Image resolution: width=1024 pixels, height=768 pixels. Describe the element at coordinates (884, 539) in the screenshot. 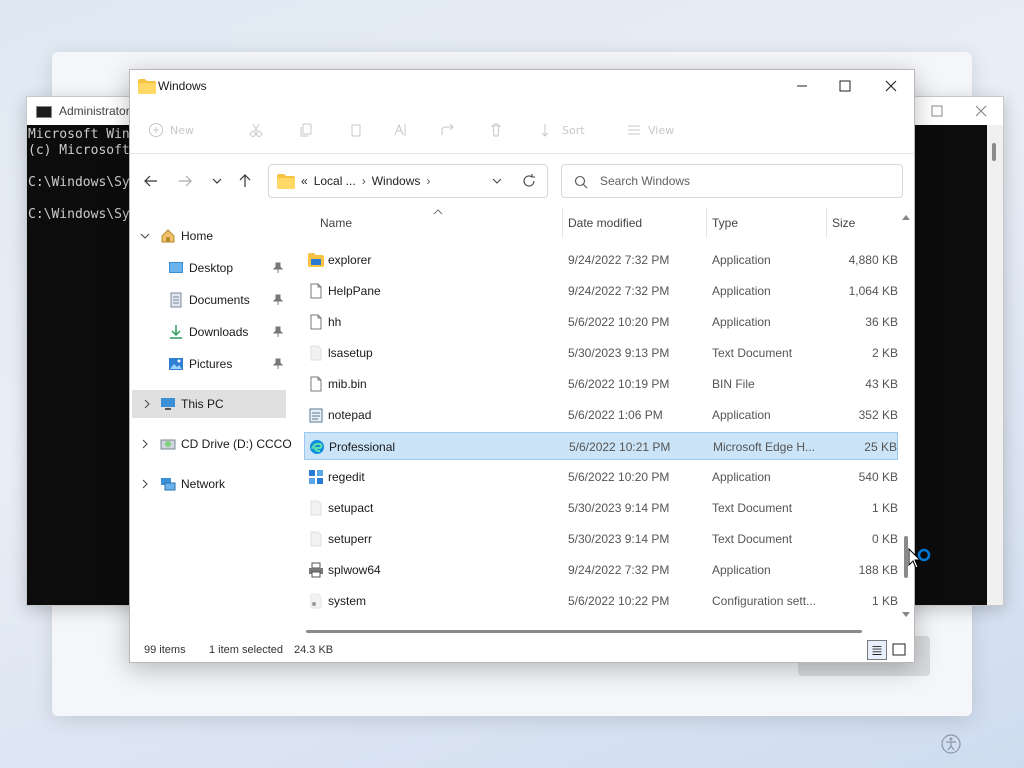

I see `file-size: 0 KB` at that location.